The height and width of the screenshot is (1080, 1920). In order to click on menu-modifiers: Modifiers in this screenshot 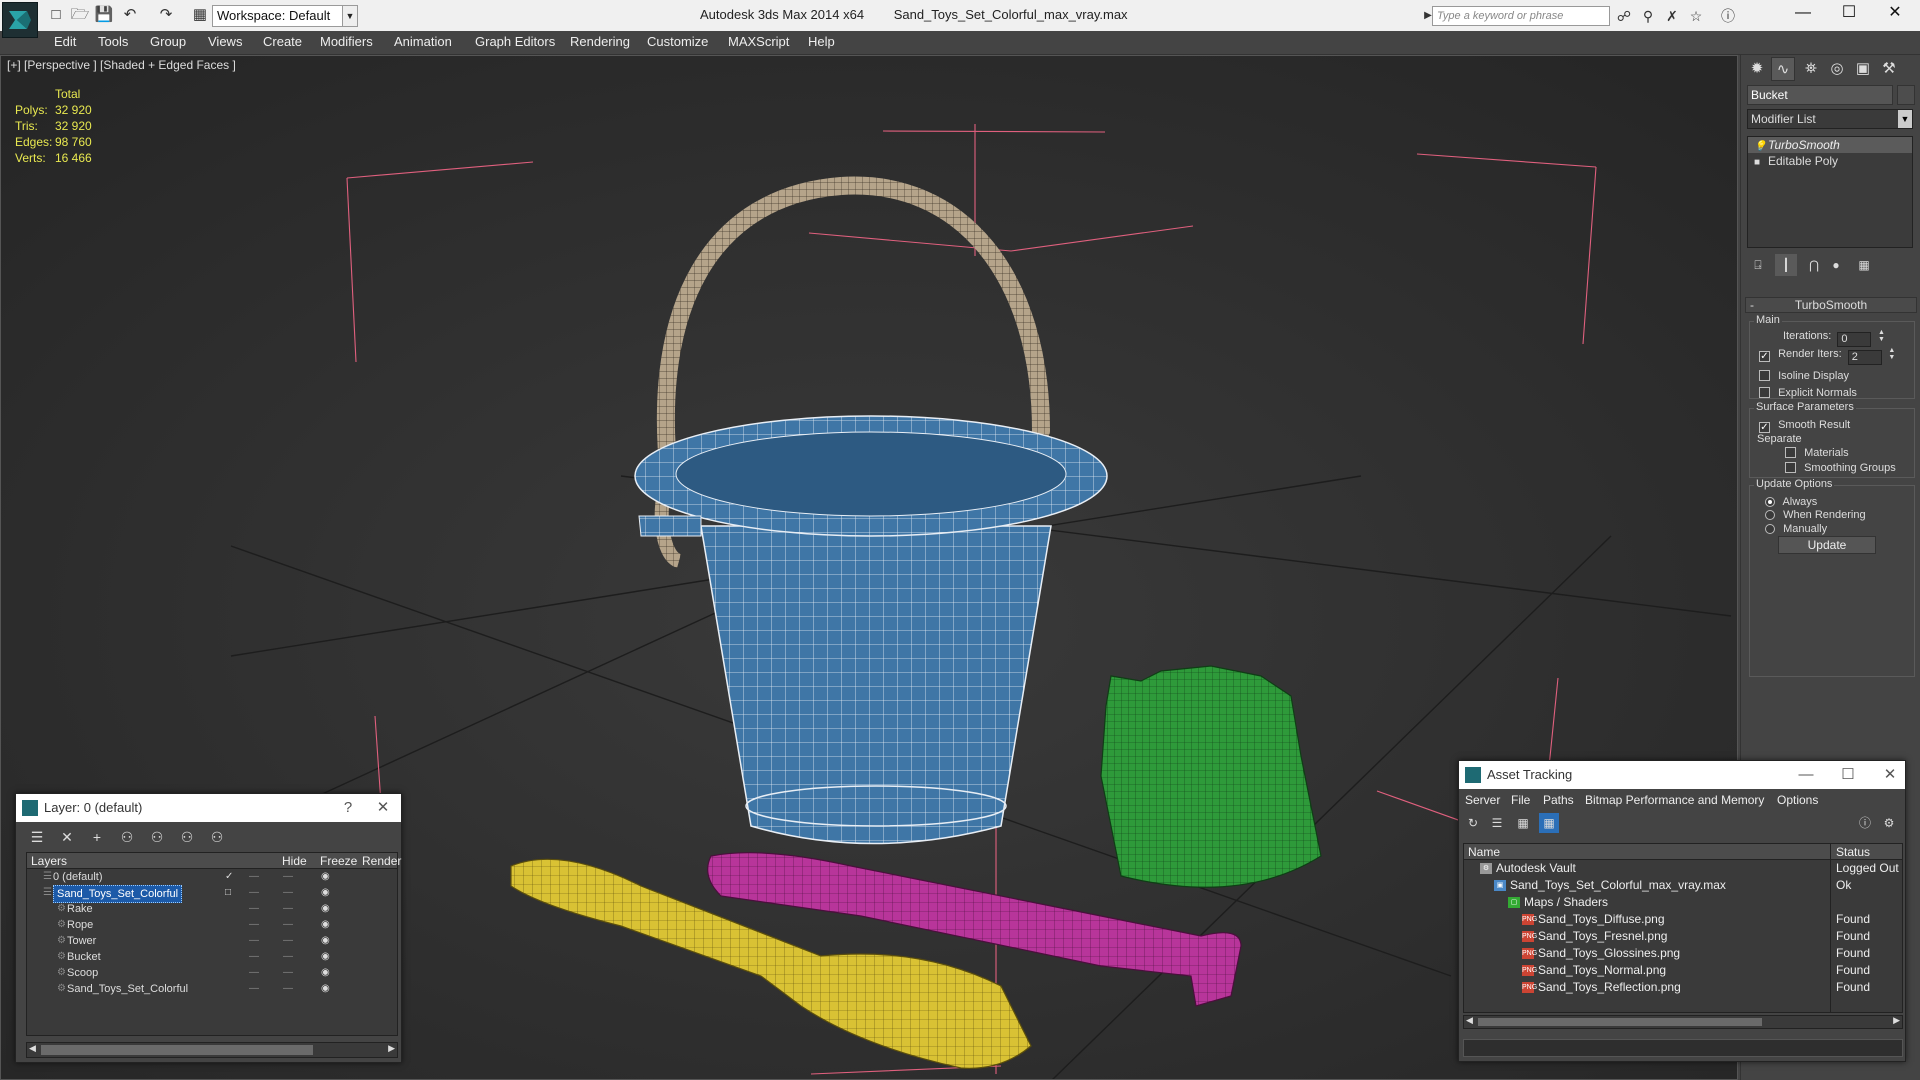, I will do `click(346, 41)`.